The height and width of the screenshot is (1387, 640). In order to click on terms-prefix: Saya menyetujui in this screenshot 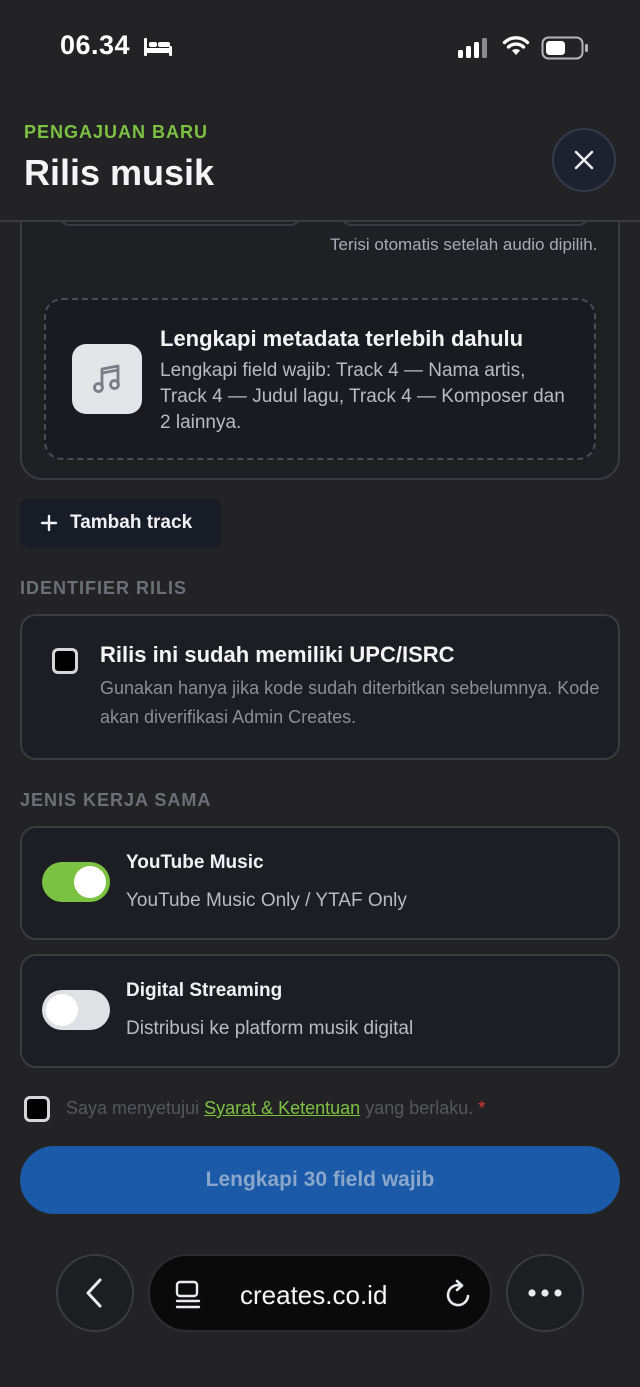, I will do `click(135, 1108)`.